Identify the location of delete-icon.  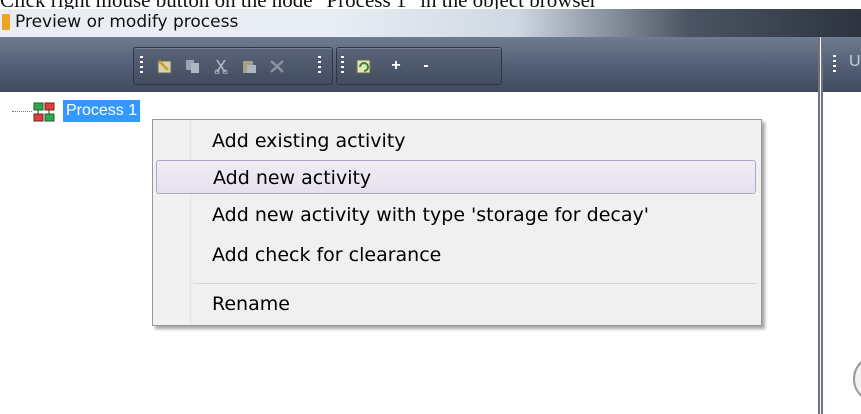
(277, 66).